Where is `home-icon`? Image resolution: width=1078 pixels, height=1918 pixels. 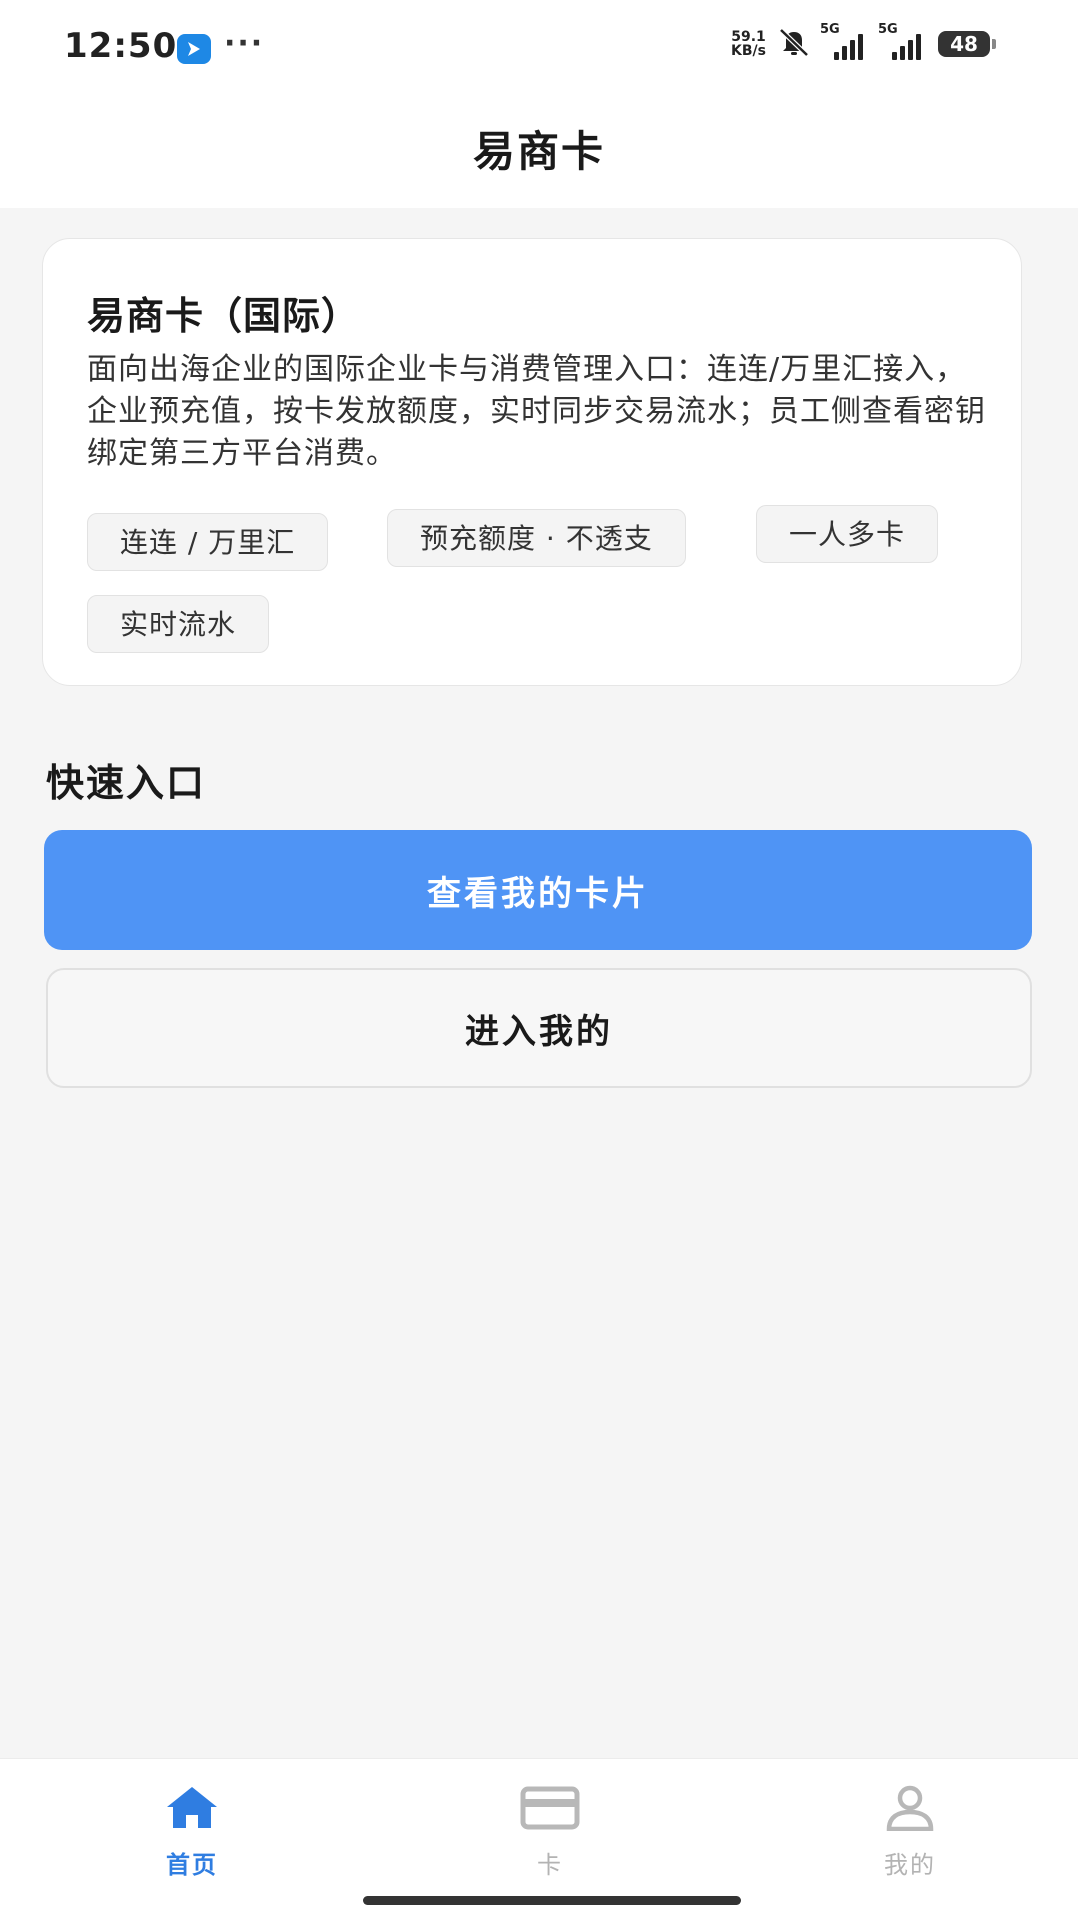
home-icon is located at coordinates (192, 1808).